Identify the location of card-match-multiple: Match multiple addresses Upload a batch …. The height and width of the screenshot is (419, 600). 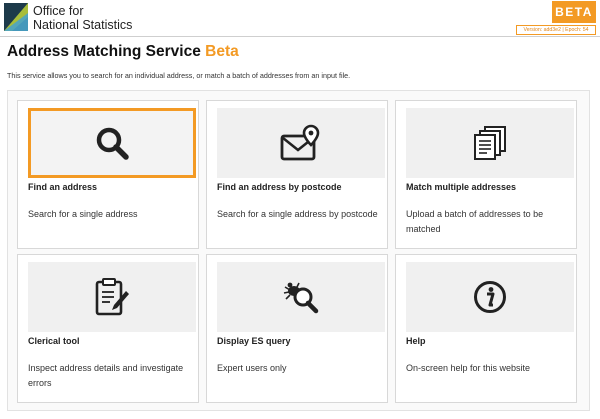
(486, 174).